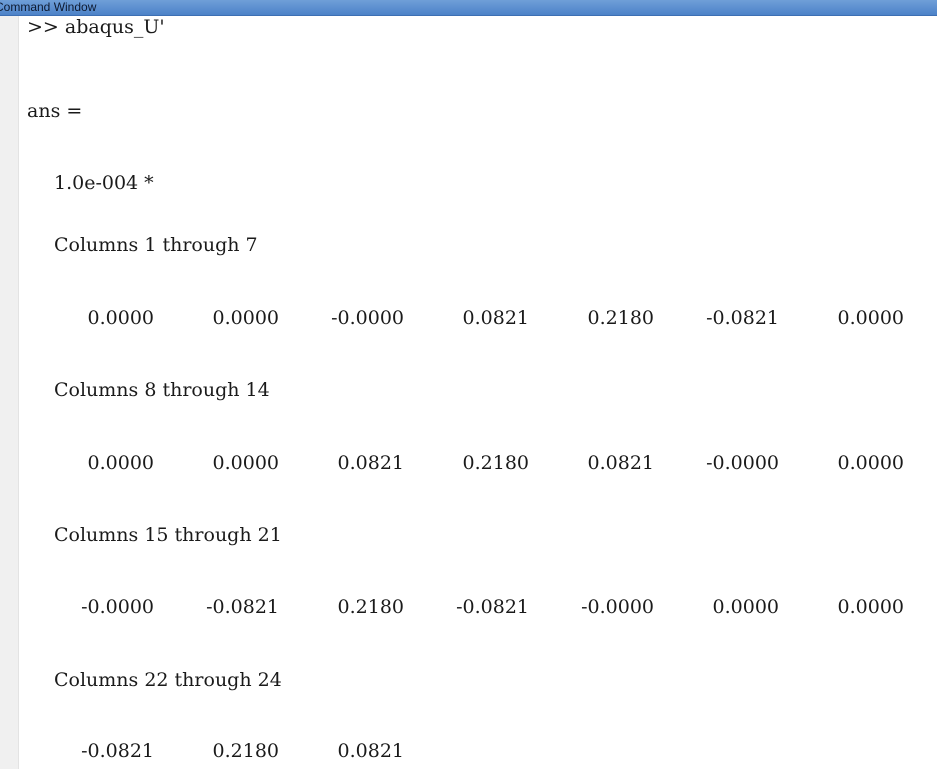 The height and width of the screenshot is (769, 937). What do you see at coordinates (96, 27) in the screenshot?
I see `command-line: >> abaqus_U'` at bounding box center [96, 27].